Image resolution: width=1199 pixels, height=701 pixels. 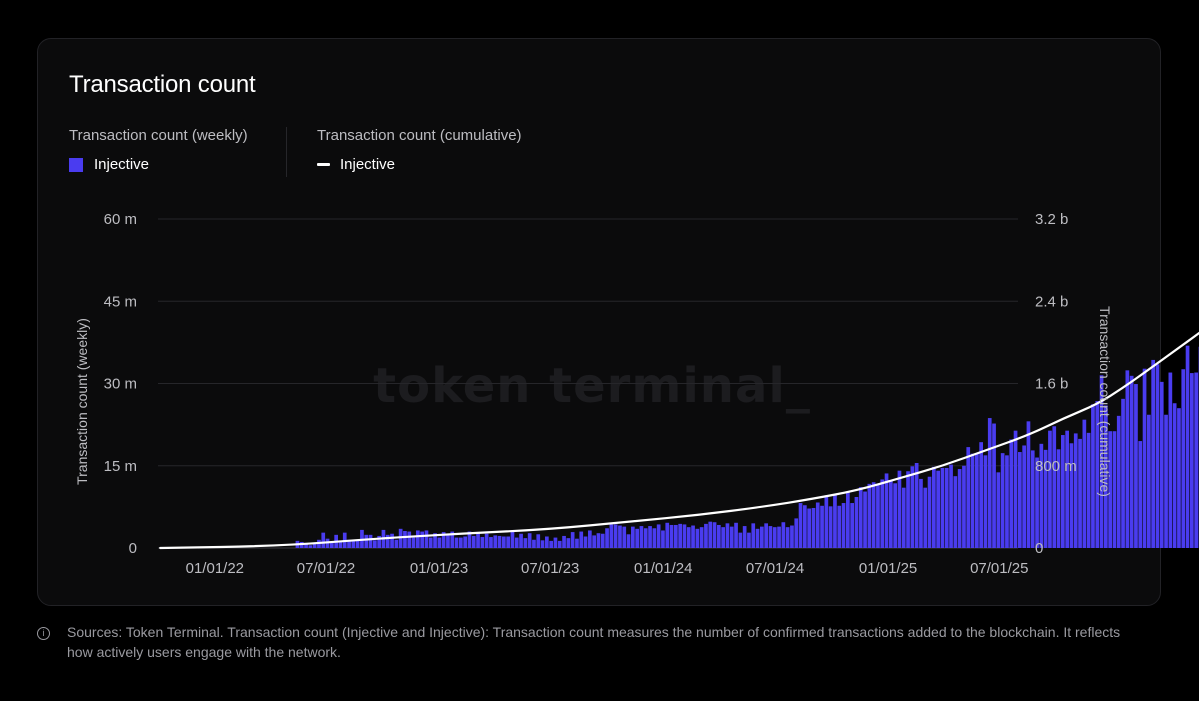 I want to click on y-tick-label: 15 m, so click(x=120, y=466).